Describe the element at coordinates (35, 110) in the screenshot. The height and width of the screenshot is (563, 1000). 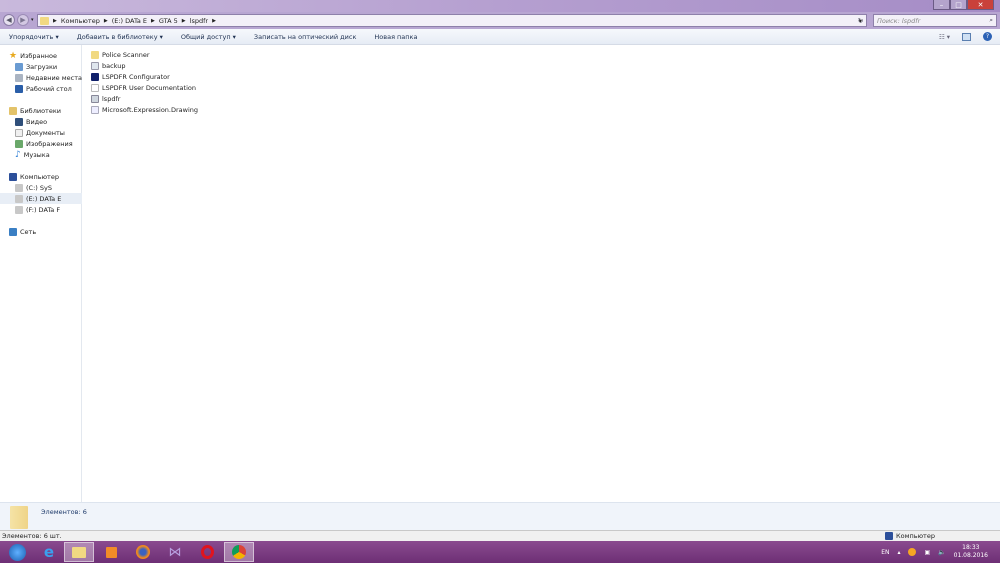
I see `sidebar-libraries: Библиотеки` at that location.